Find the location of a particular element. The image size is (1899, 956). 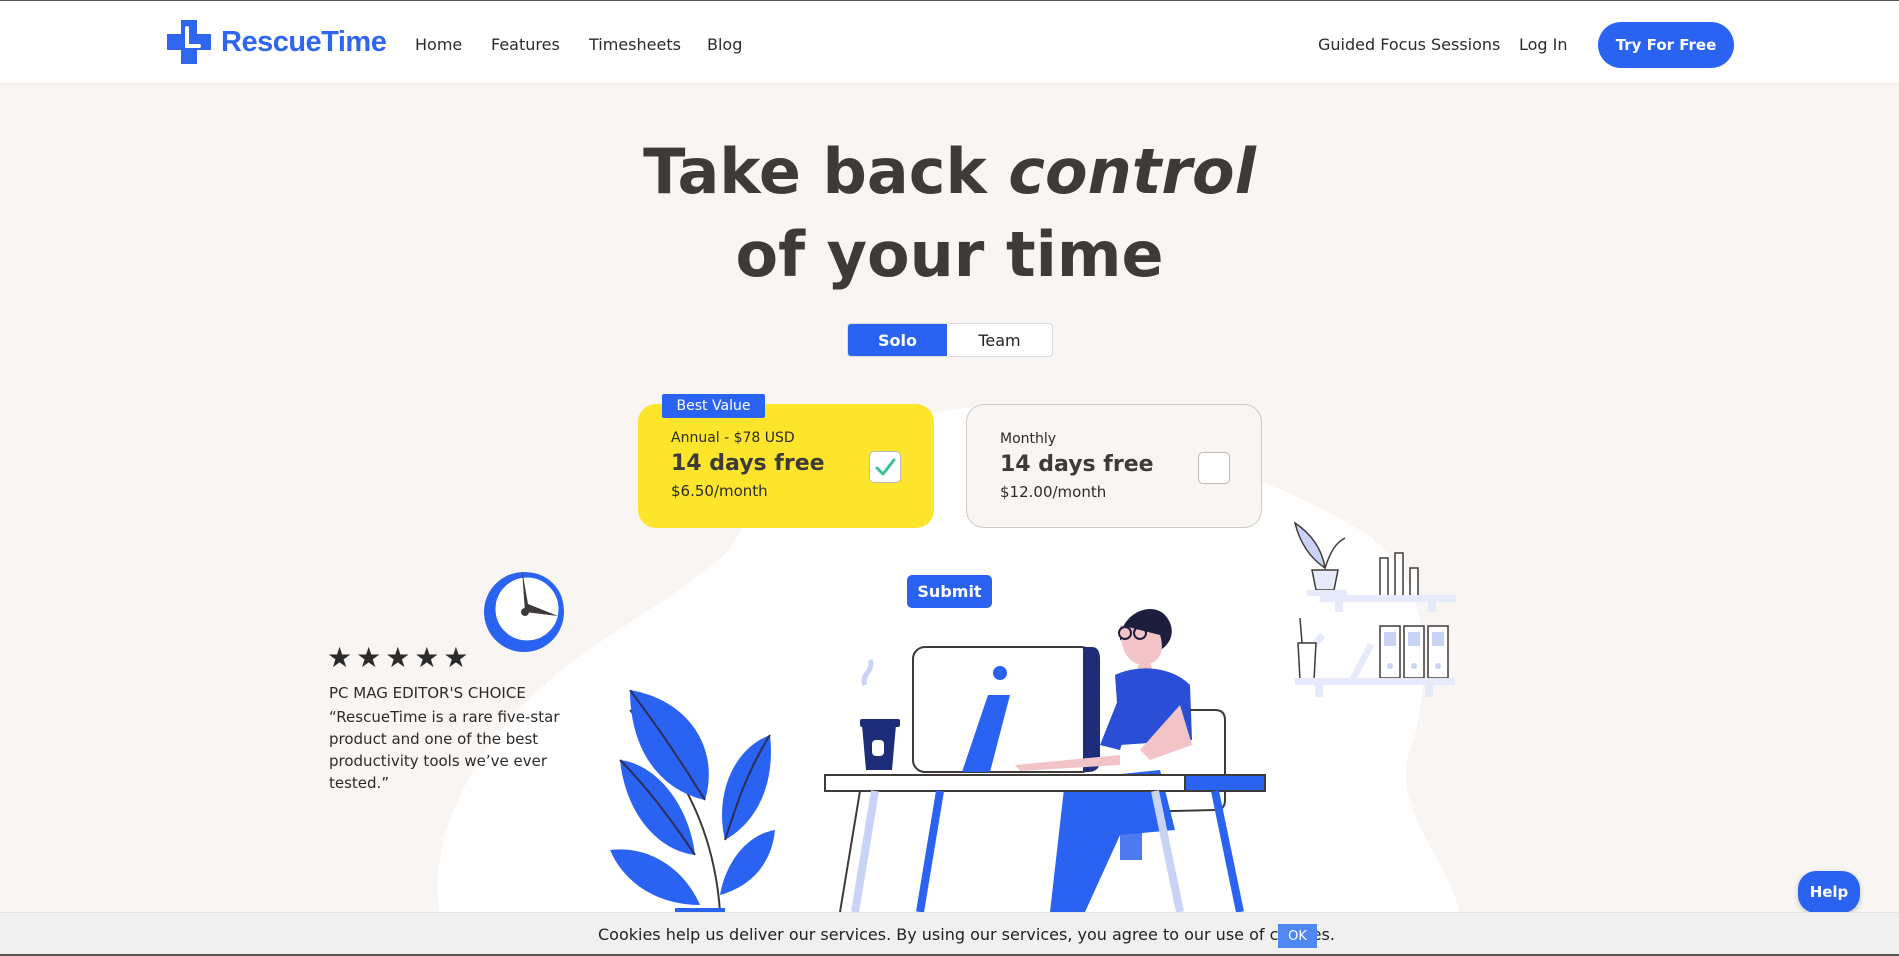

nav-guided-focus-sessions: Guided Focus Sessions is located at coordinates (1409, 44).